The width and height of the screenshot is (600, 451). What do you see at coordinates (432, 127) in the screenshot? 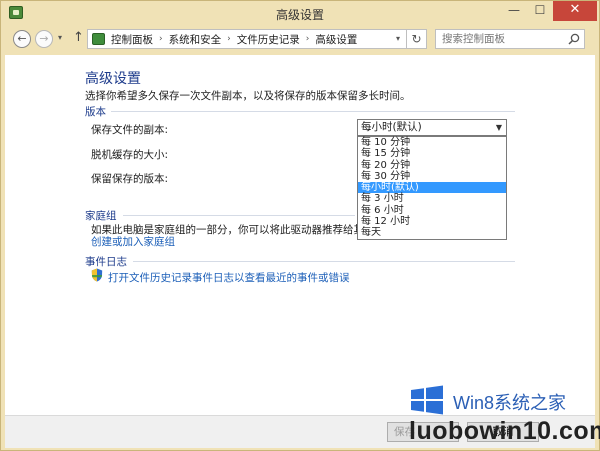
I see `save-copies-select: 每小时(默认) ▼` at bounding box center [432, 127].